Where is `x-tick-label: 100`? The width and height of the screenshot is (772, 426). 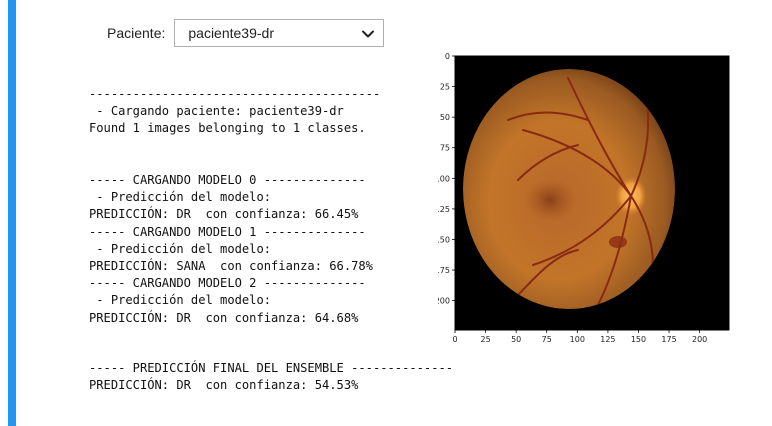 x-tick-label: 100 is located at coordinates (577, 339).